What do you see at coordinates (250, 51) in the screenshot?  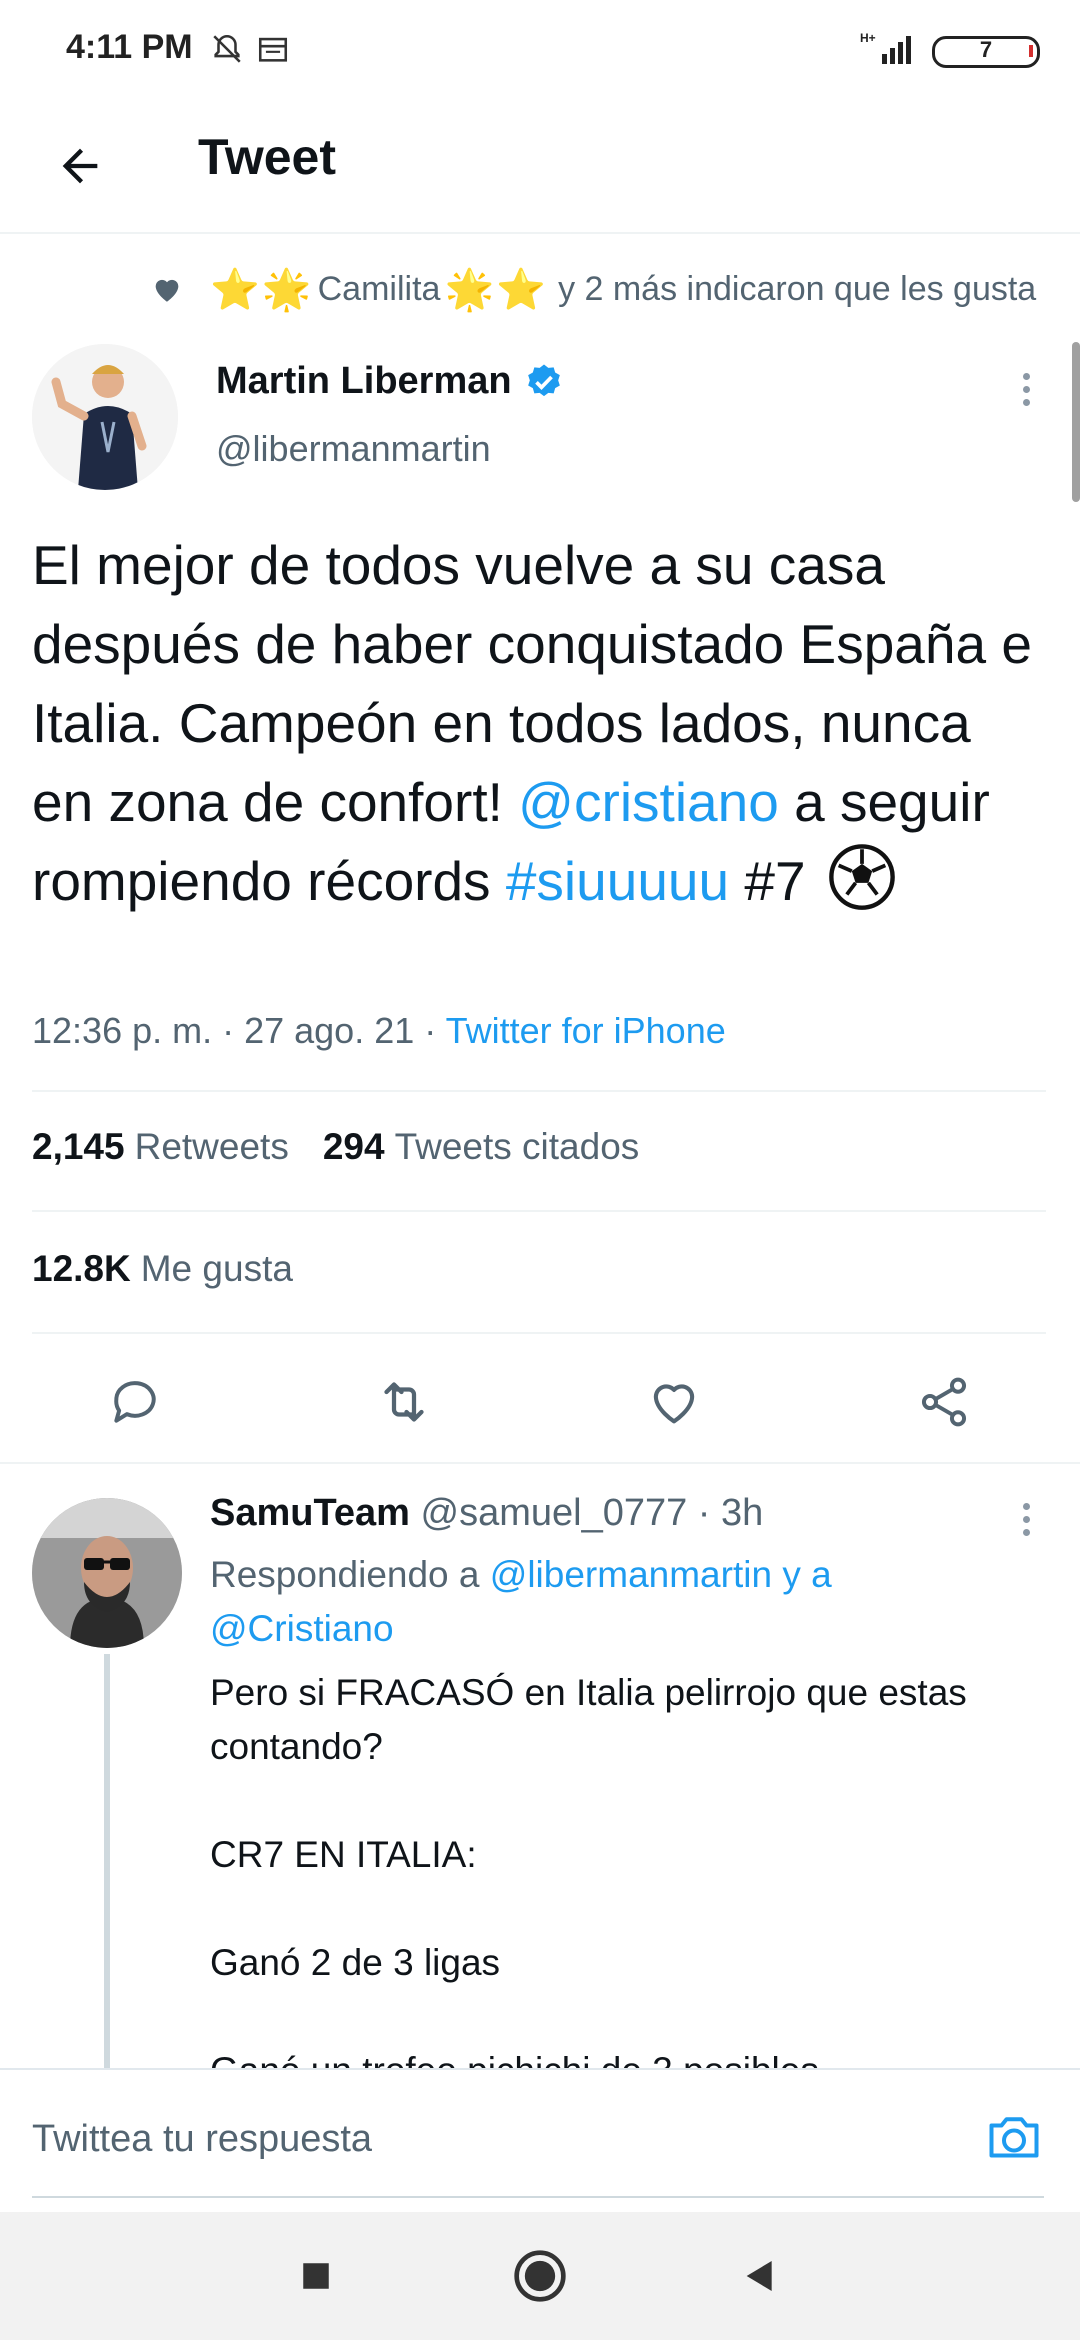 I see `status-icons` at bounding box center [250, 51].